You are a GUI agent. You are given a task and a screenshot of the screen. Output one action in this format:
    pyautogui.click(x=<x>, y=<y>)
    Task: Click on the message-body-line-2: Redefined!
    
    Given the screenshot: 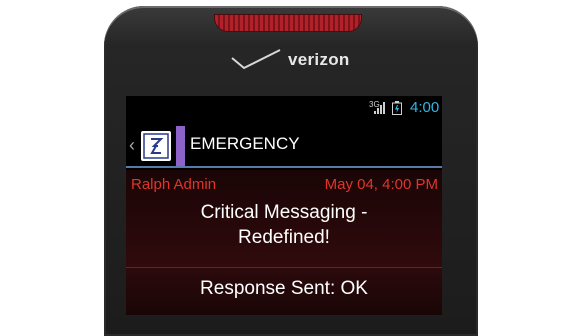 What is the action you would take?
    pyautogui.click(x=284, y=237)
    